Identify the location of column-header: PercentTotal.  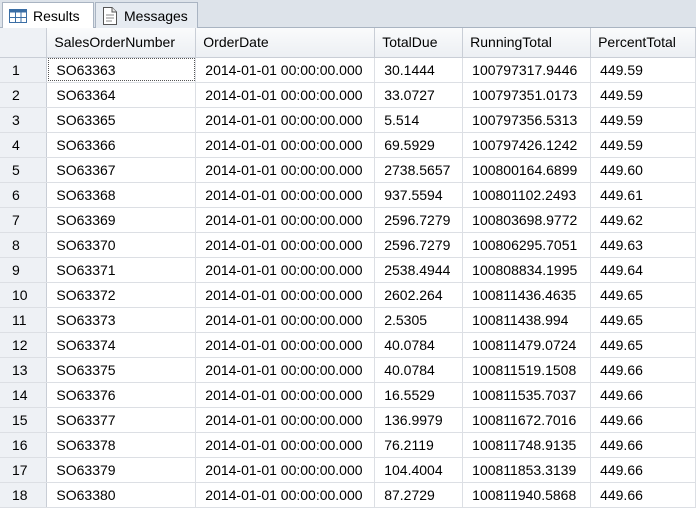
(643, 43).